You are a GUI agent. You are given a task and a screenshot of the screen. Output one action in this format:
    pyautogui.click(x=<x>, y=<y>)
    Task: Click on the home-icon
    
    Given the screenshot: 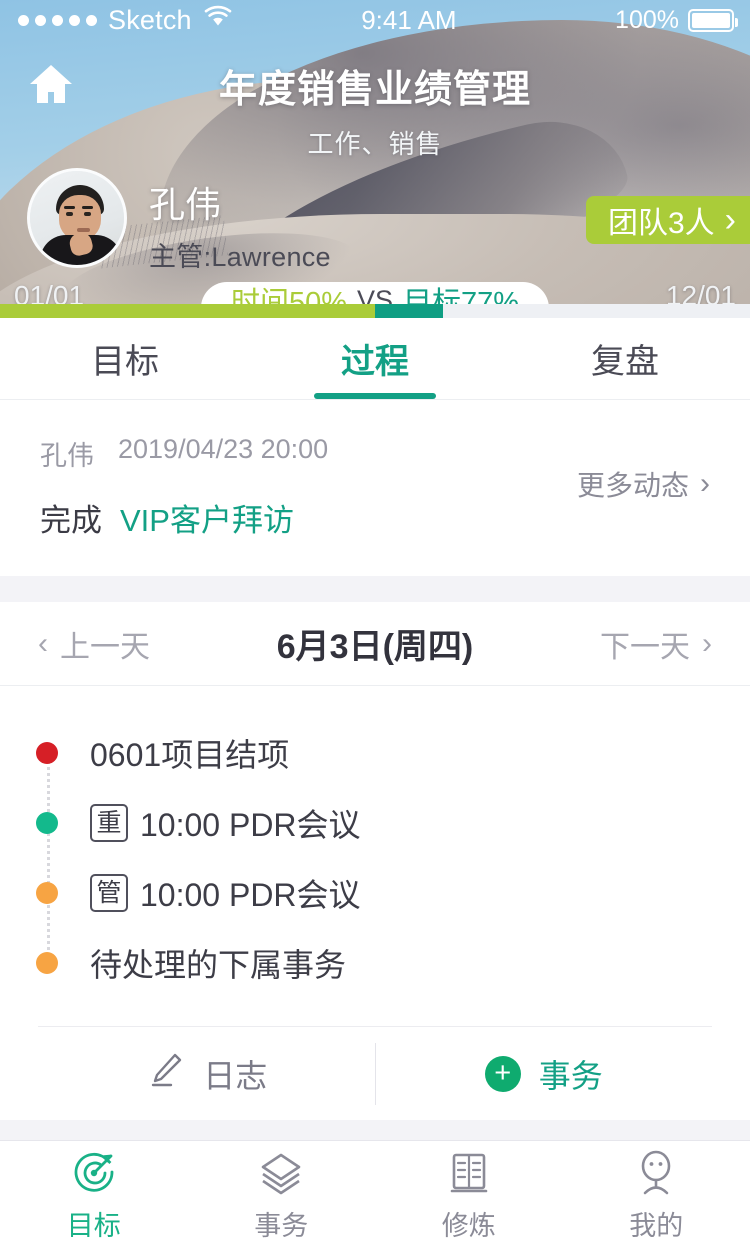 What is the action you would take?
    pyautogui.click(x=51, y=86)
    